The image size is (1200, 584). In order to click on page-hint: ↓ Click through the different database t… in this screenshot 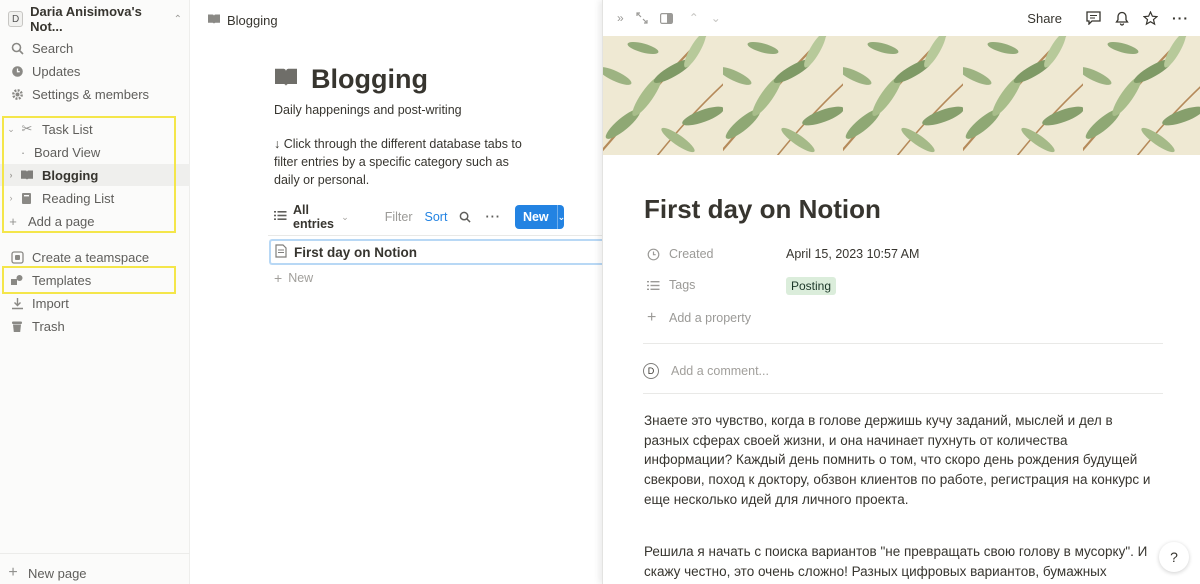, I will do `click(398, 162)`.